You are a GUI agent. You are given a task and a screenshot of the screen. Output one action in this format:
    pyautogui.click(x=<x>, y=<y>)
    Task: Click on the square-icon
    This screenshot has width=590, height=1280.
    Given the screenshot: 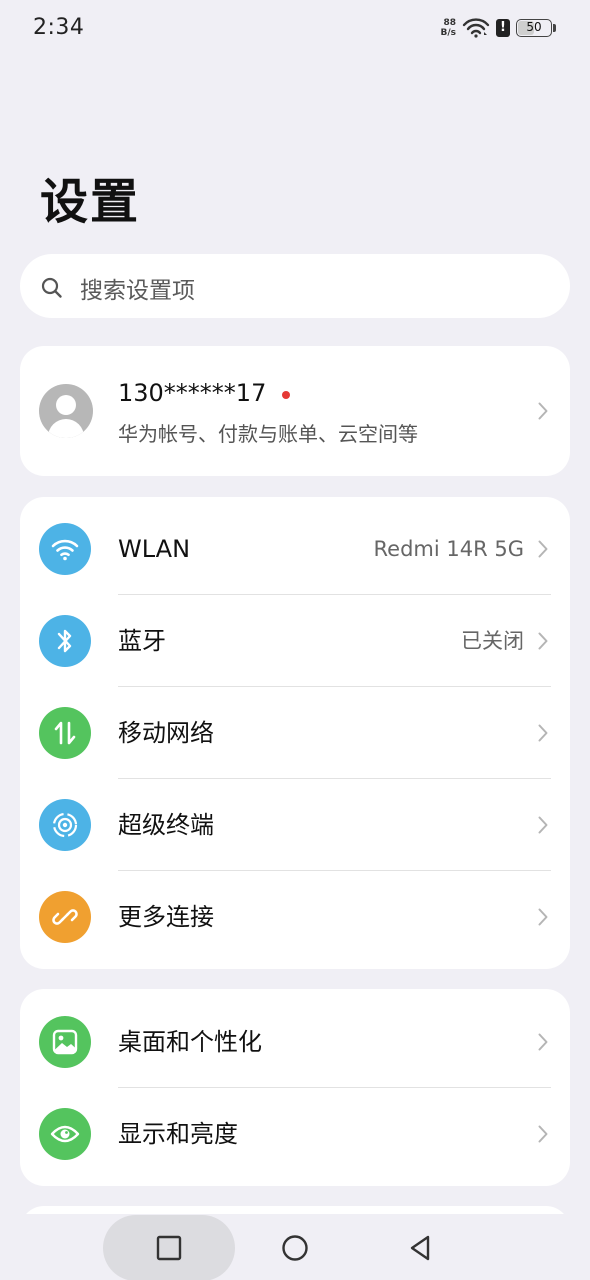 What is the action you would take?
    pyautogui.click(x=169, y=1248)
    